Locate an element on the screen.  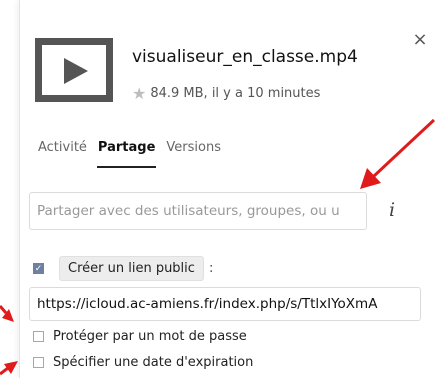
arrow-to-options is located at coordinates (9, 368).